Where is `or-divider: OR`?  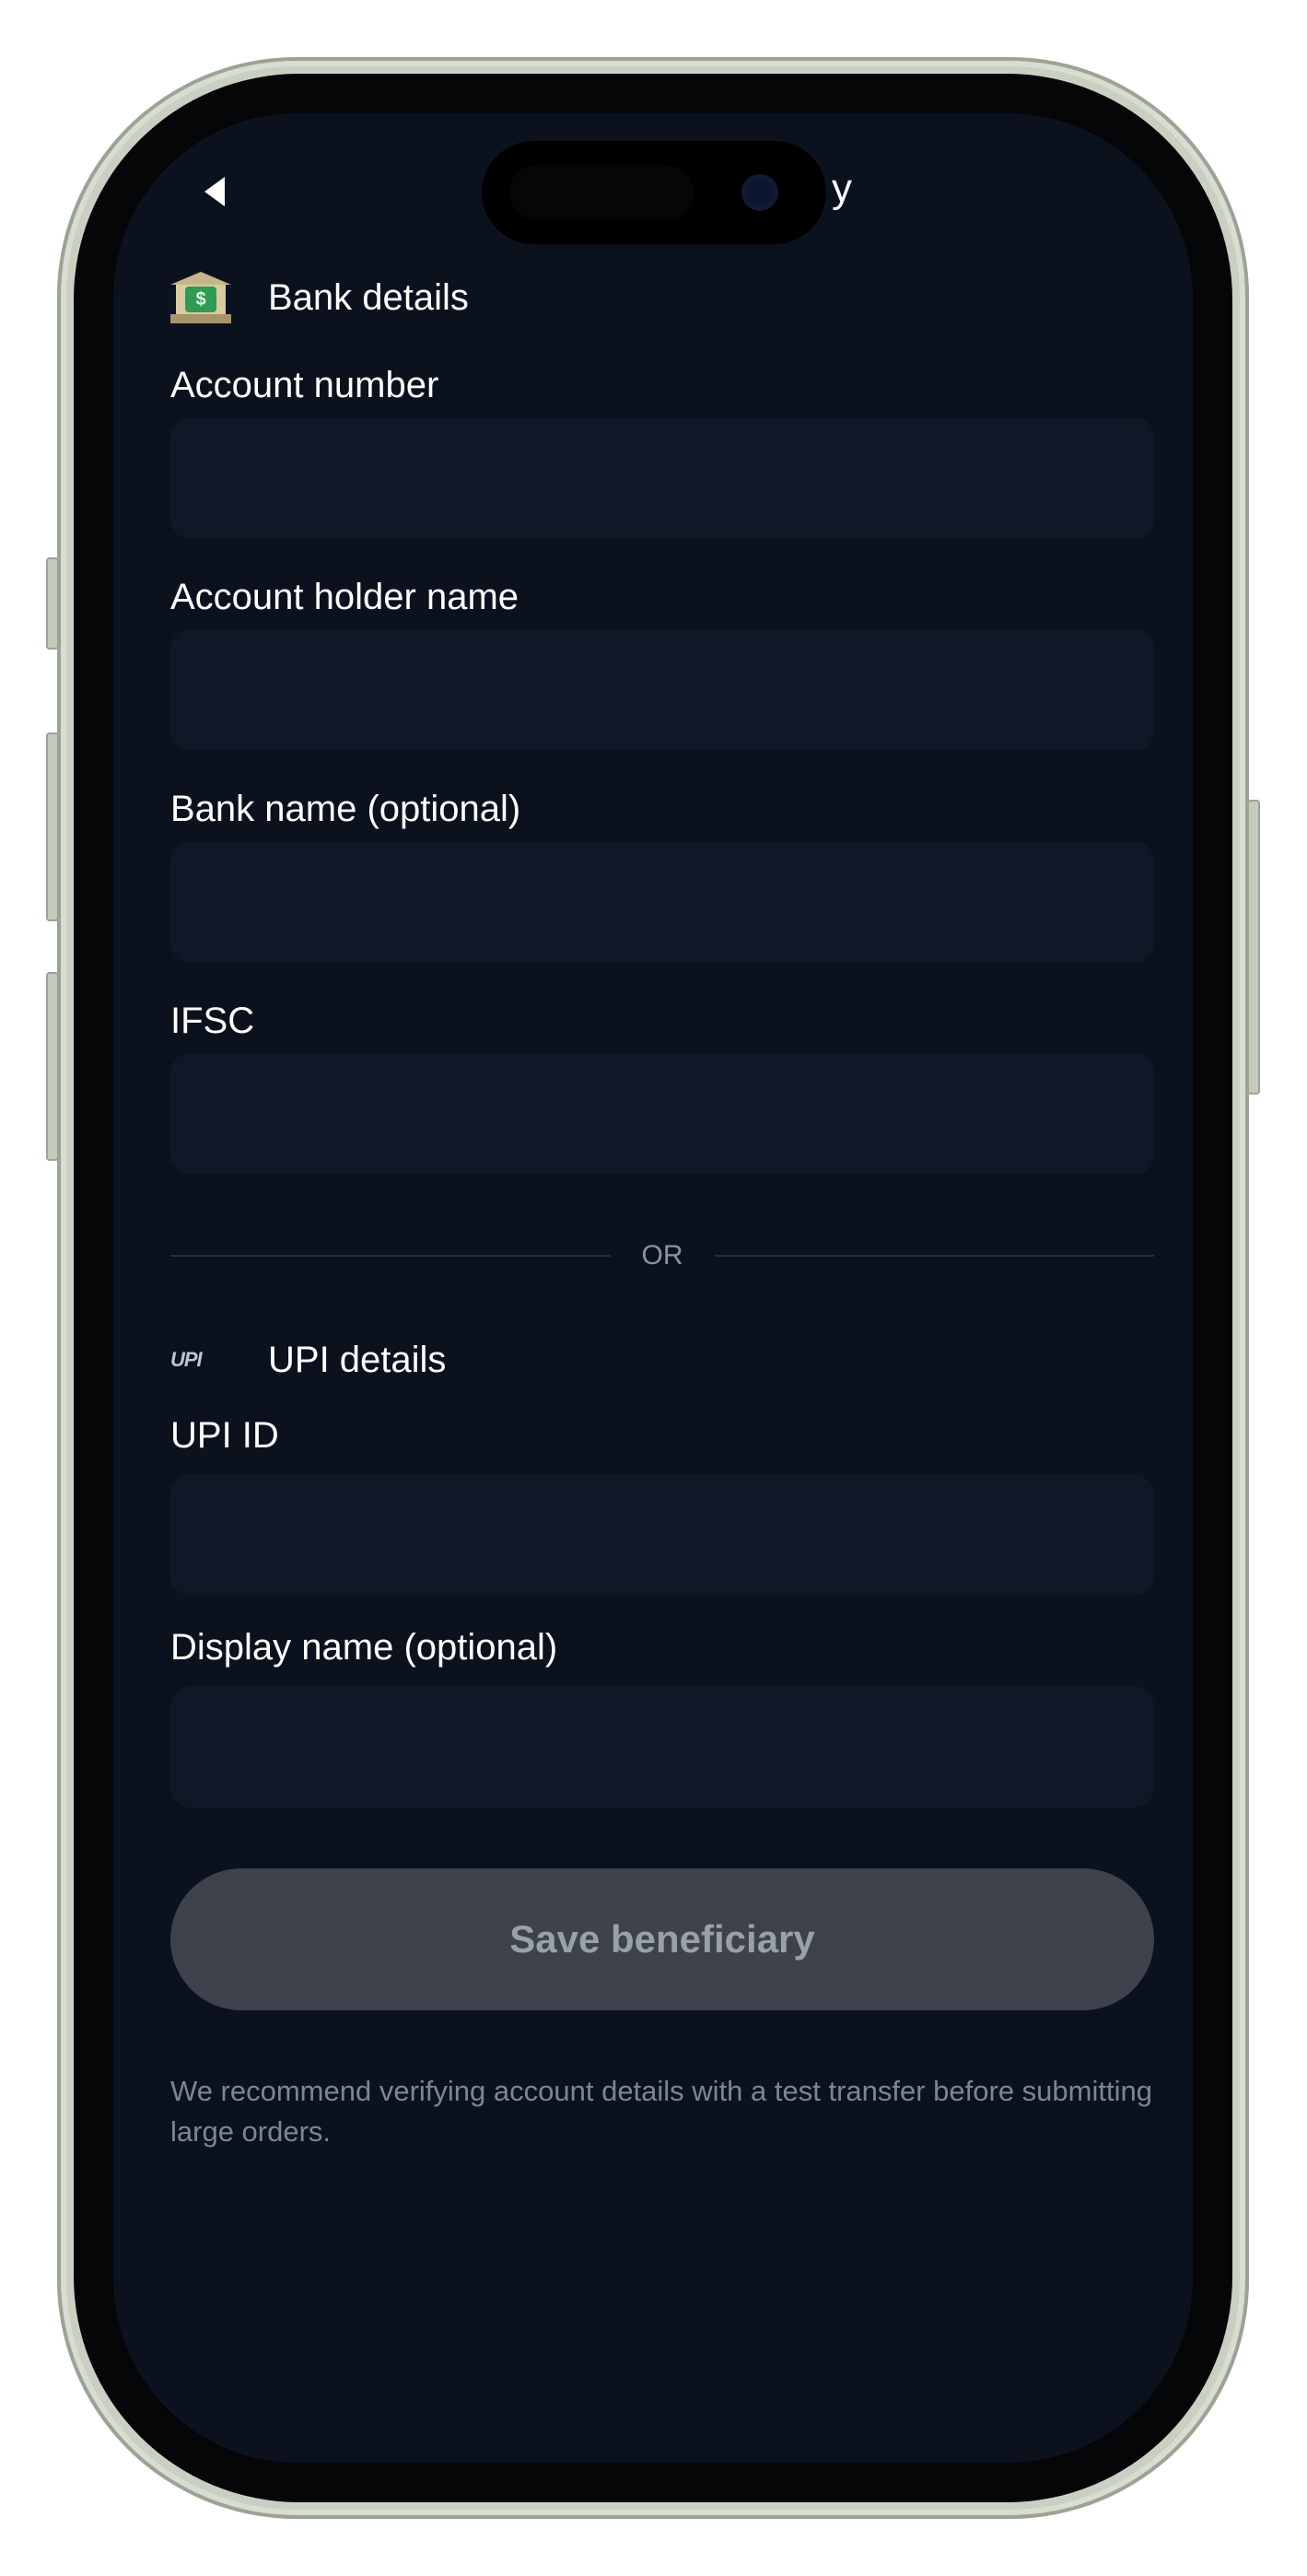 or-divider: OR is located at coordinates (662, 1256).